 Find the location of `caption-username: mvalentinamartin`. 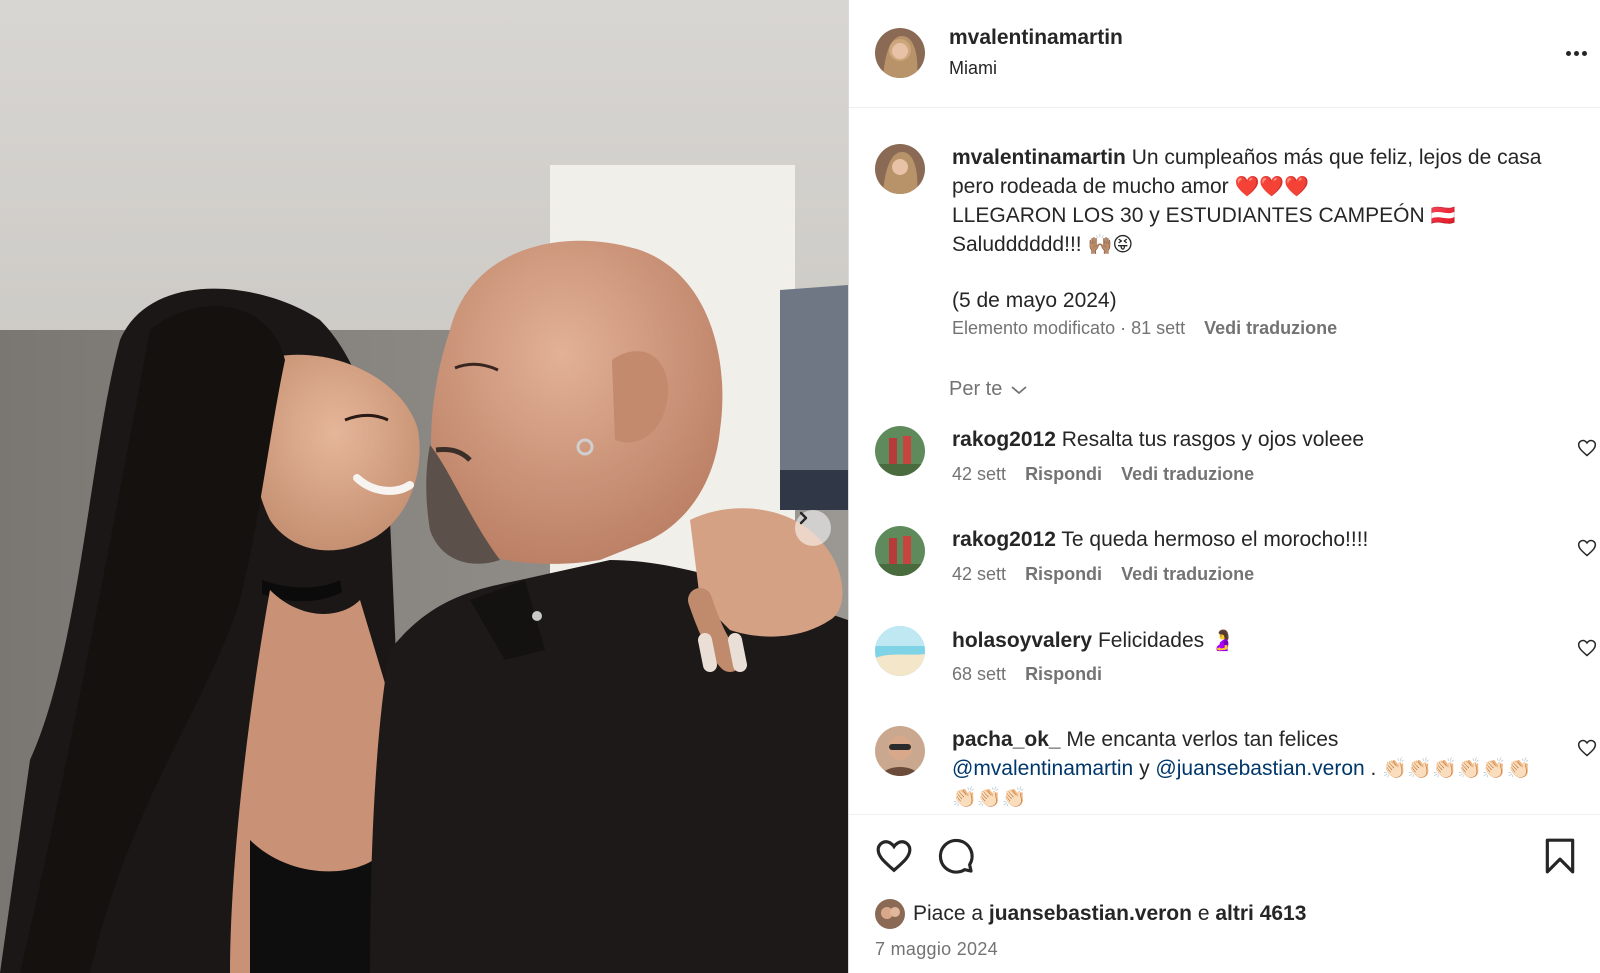

caption-username: mvalentinamartin is located at coordinates (1039, 157).